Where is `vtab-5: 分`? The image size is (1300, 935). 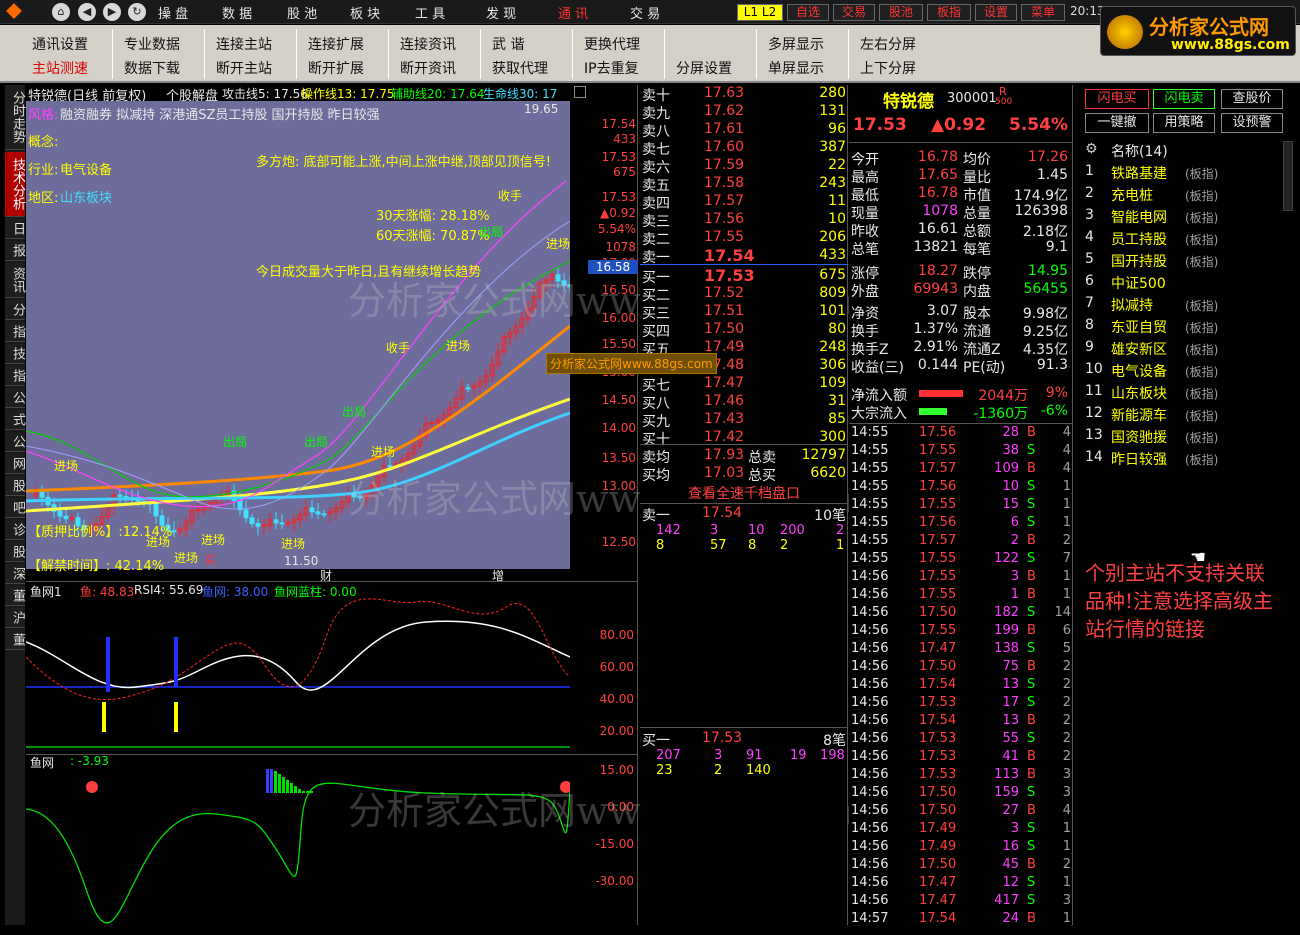
vtab-5: 分 is located at coordinates (15, 310).